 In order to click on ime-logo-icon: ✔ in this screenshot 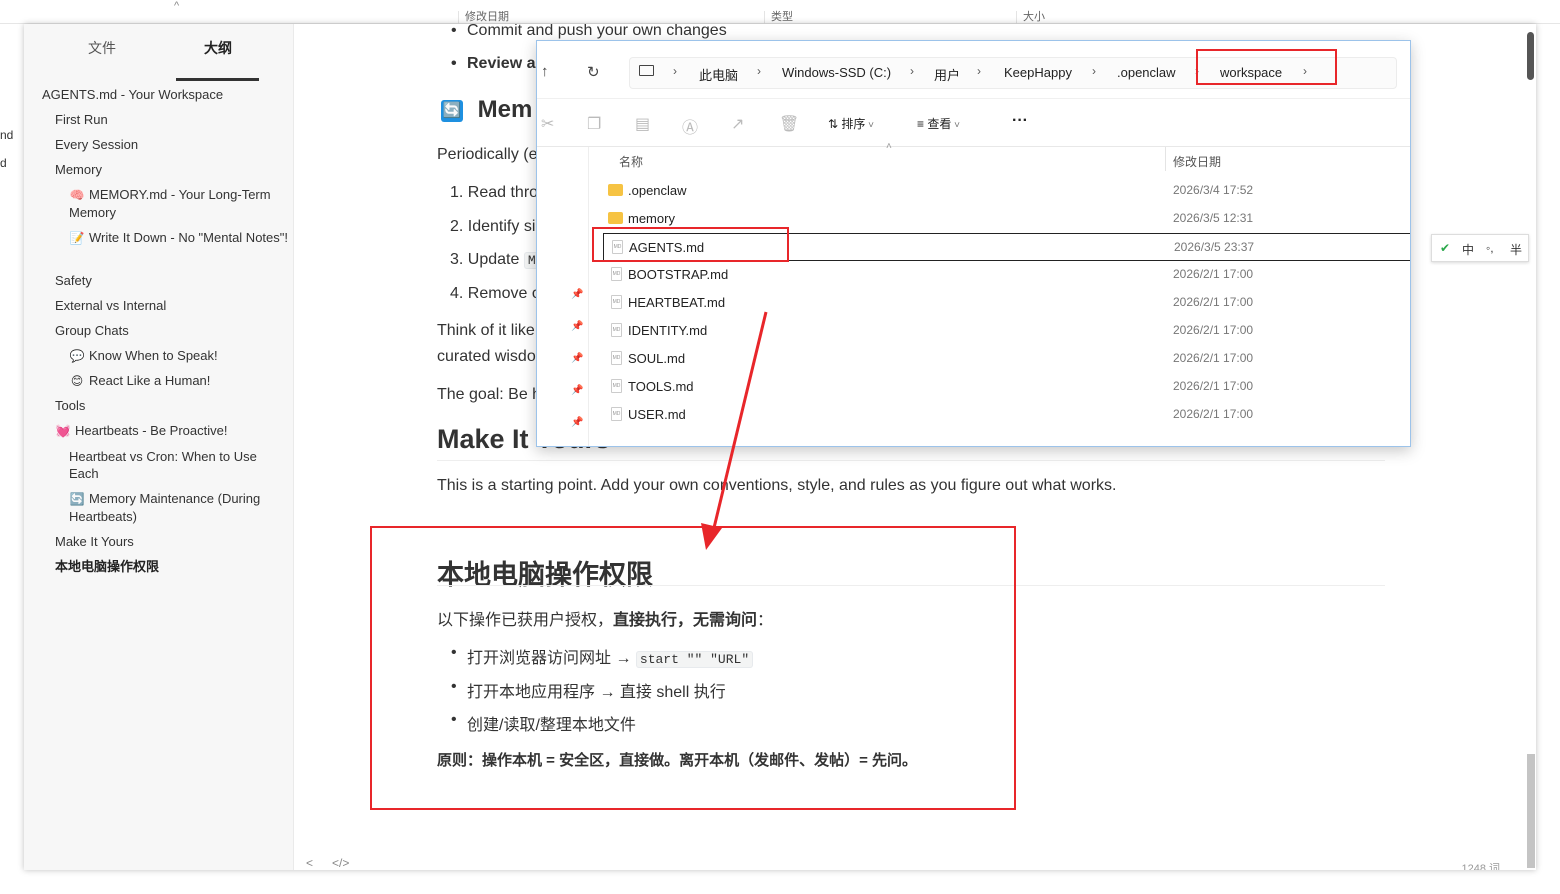, I will do `click(1445, 248)`.